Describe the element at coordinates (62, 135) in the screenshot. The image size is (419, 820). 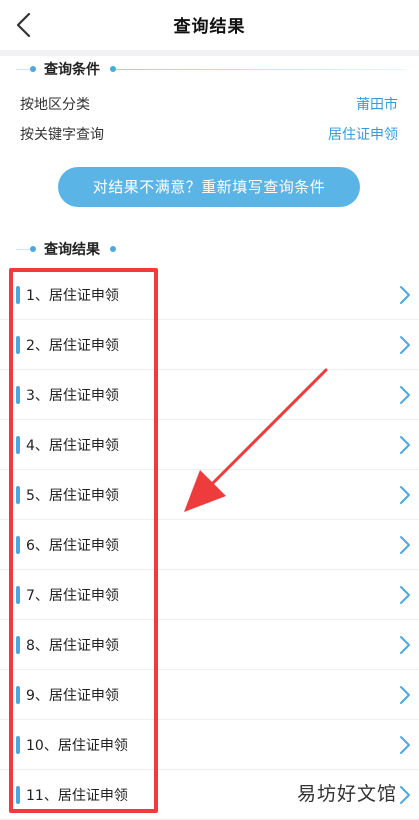
I see `condition-key: 按关键字查询` at that location.